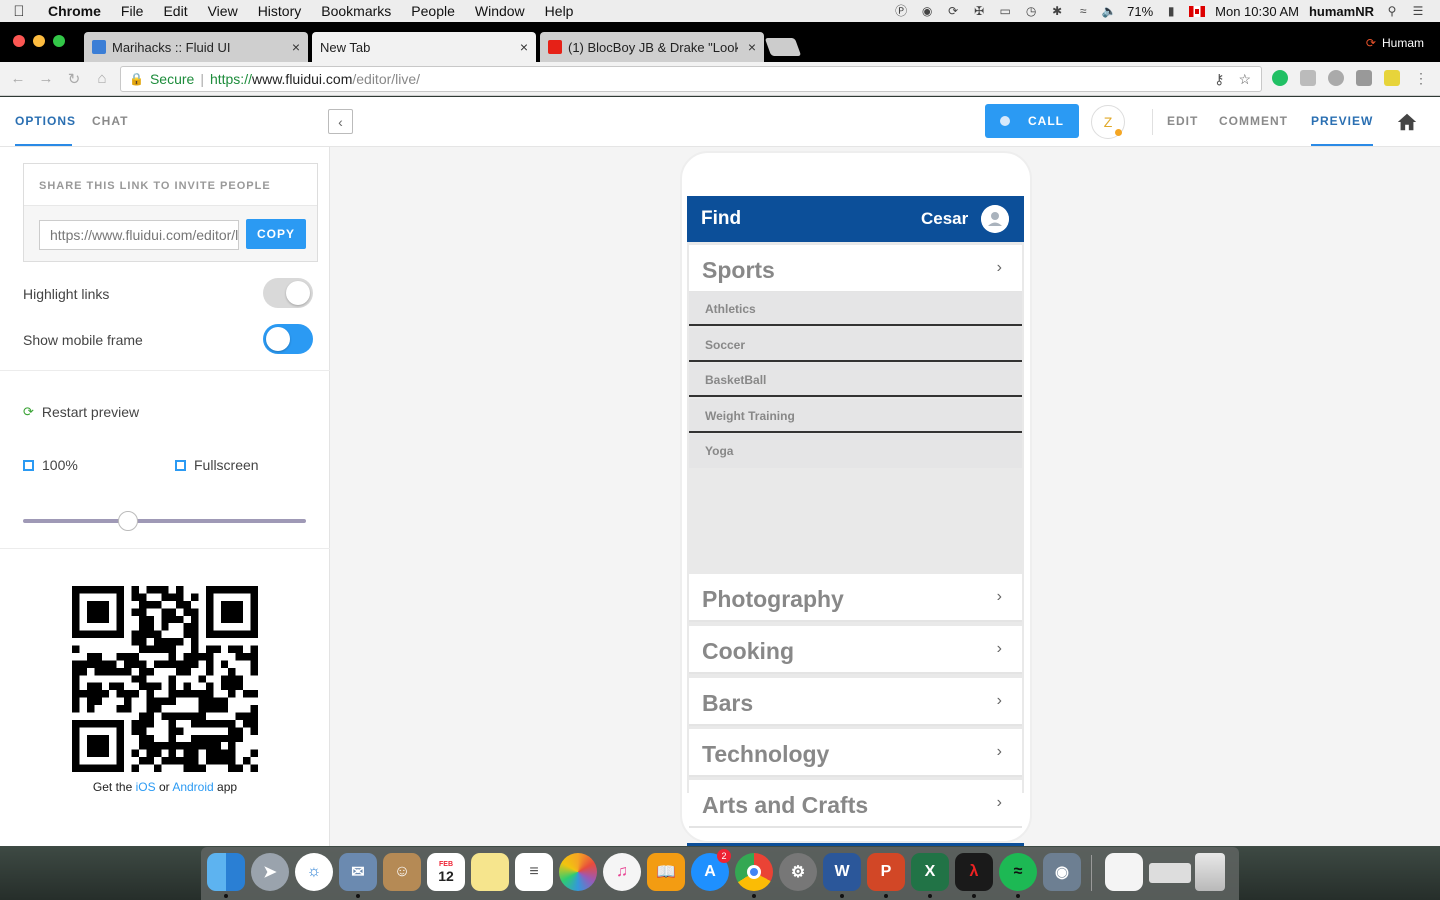  I want to click on status-d-icon: Ⓟ, so click(901, 11).